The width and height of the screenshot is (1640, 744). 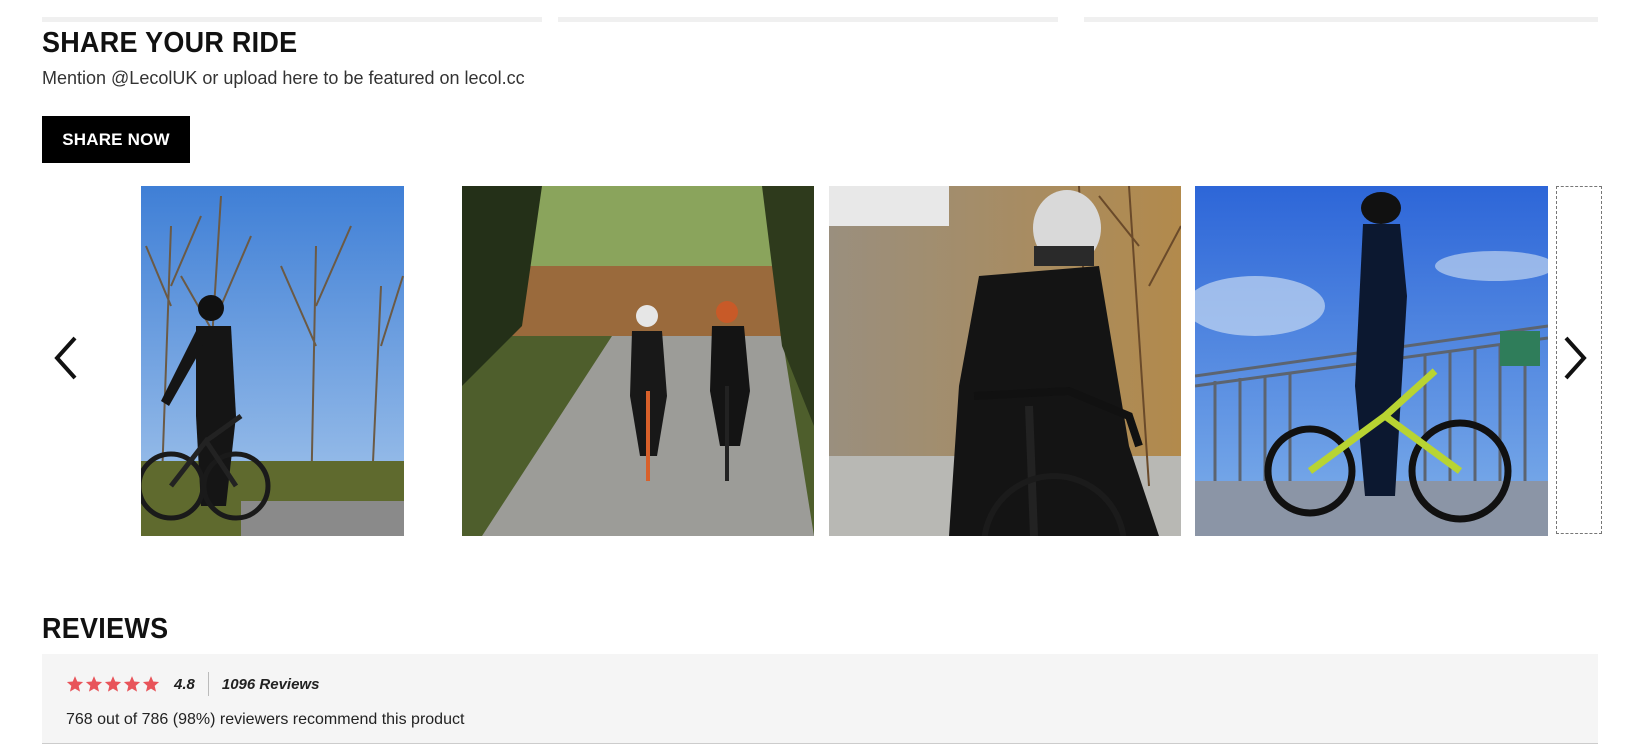 What do you see at coordinates (184, 684) in the screenshot?
I see `average-rating: 4.8` at bounding box center [184, 684].